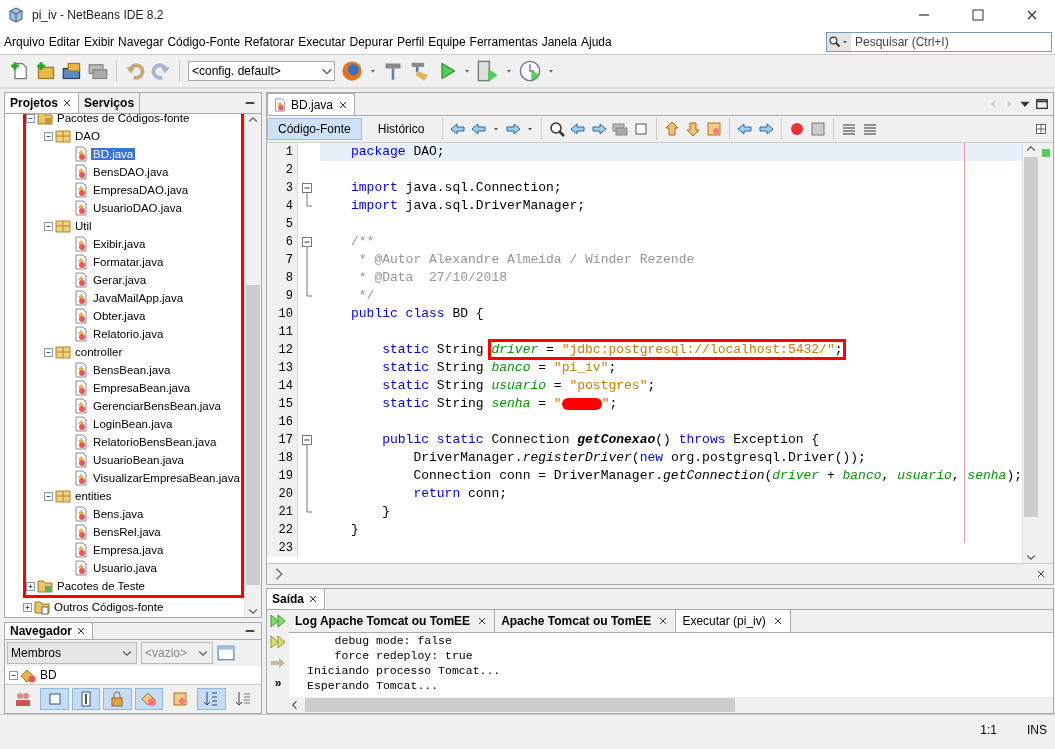 This screenshot has width=1055, height=749. I want to click on tree-item: Usuario.java, so click(125, 568).